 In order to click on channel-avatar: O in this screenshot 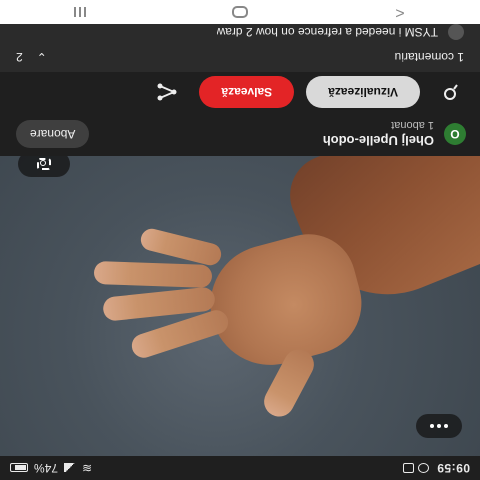, I will do `click(455, 134)`.